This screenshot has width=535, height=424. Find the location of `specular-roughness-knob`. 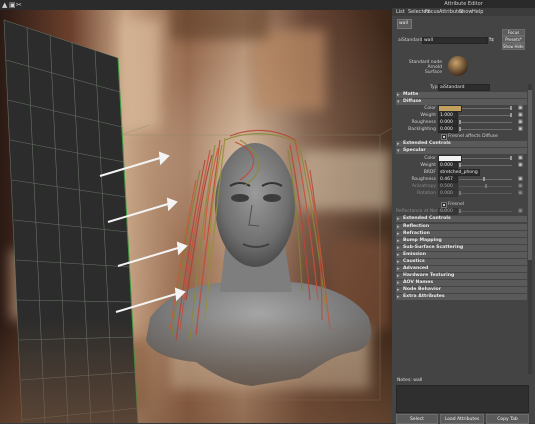

specular-roughness-knob is located at coordinates (484, 179).